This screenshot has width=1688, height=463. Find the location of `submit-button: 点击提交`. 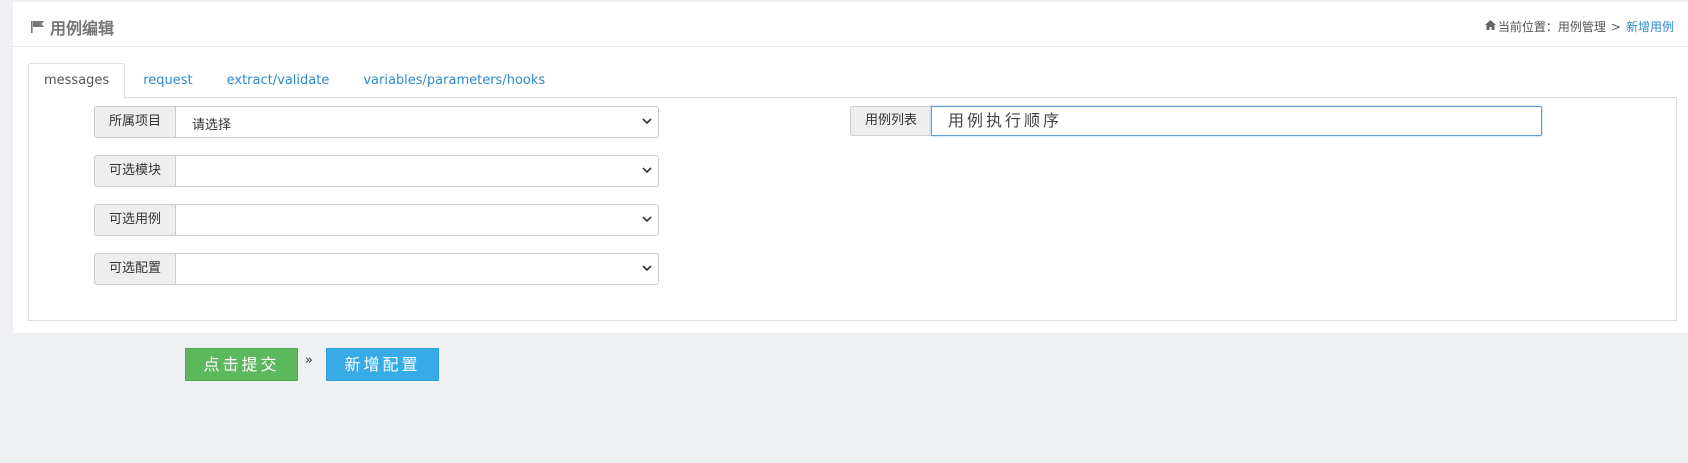

submit-button: 点击提交 is located at coordinates (241, 364).